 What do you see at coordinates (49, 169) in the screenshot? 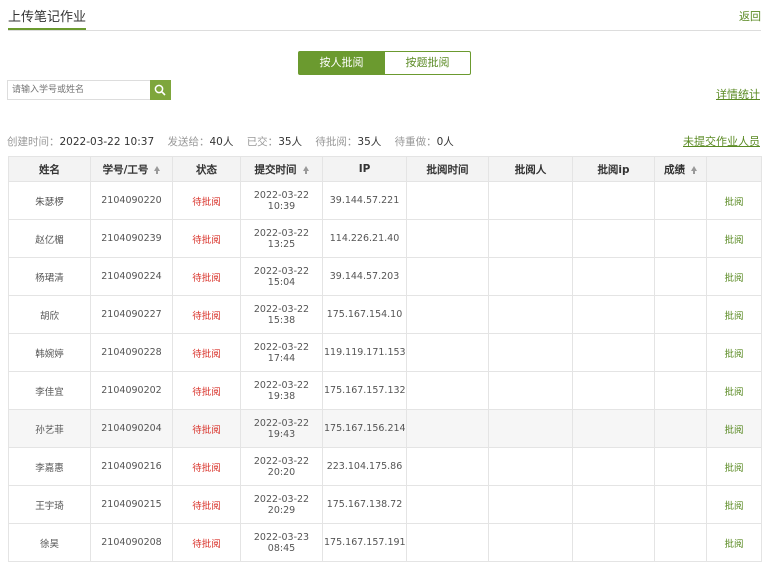
I see `col-name: 姓名` at bounding box center [49, 169].